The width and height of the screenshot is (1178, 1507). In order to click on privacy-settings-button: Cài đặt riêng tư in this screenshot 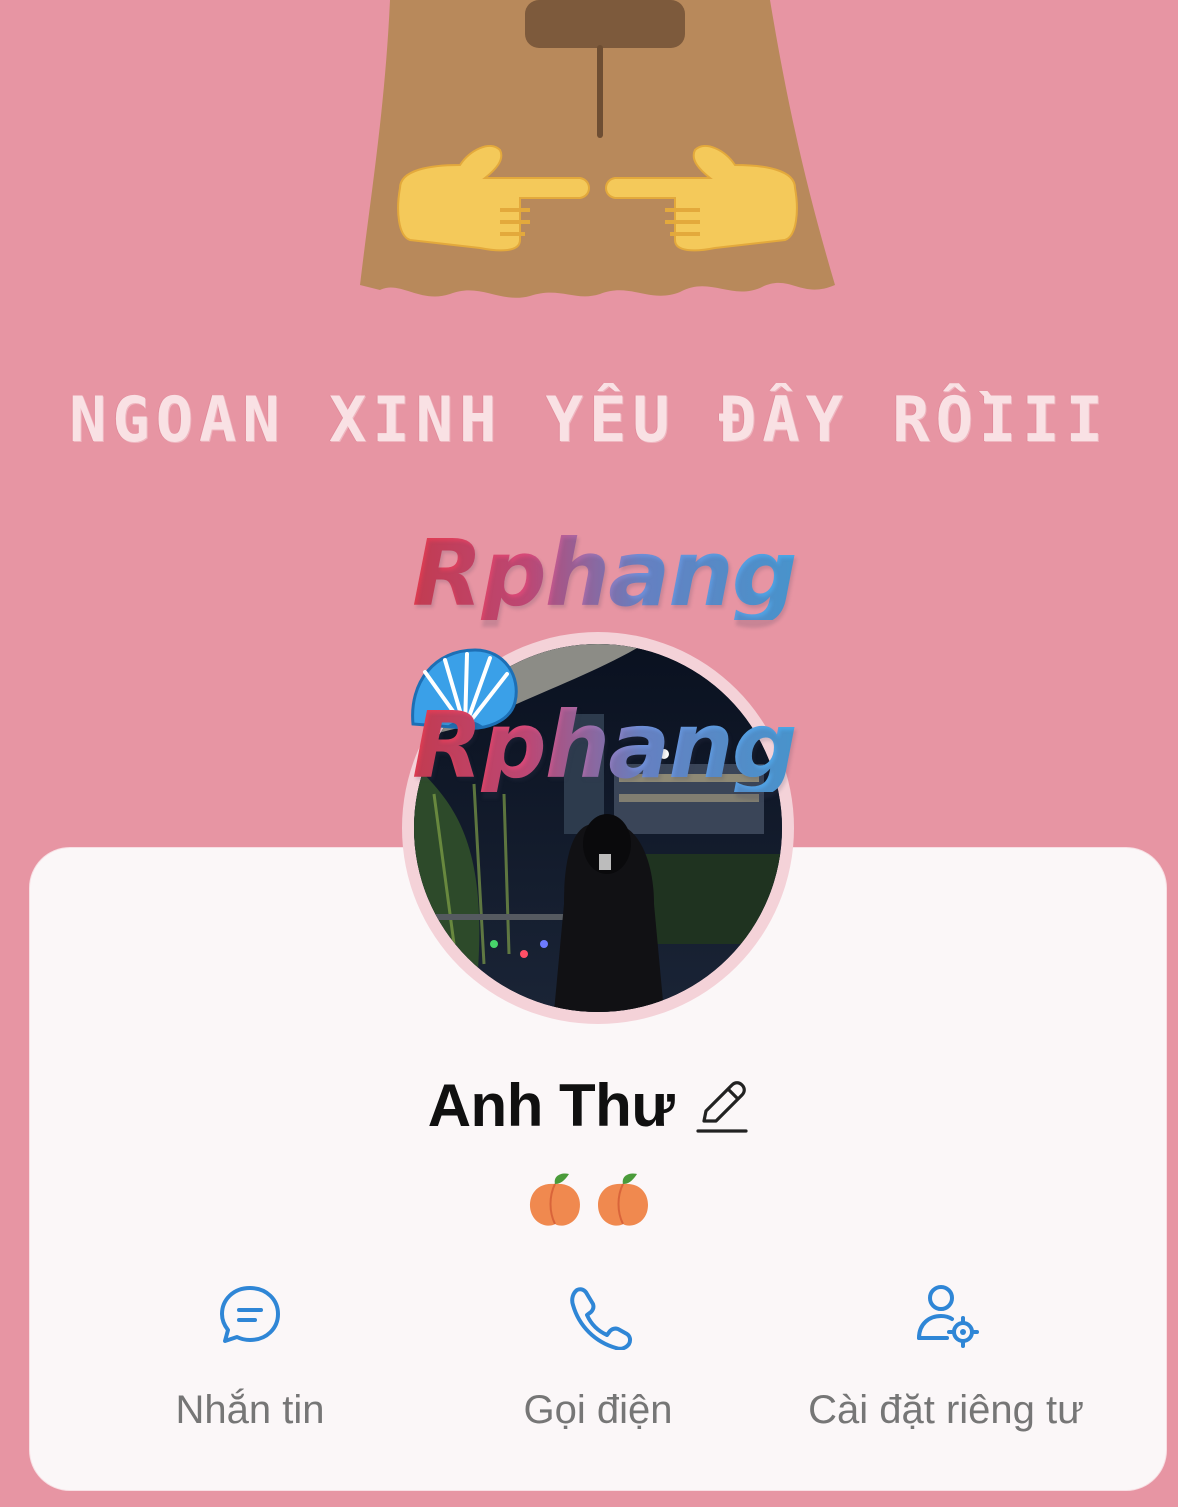, I will do `click(946, 1360)`.